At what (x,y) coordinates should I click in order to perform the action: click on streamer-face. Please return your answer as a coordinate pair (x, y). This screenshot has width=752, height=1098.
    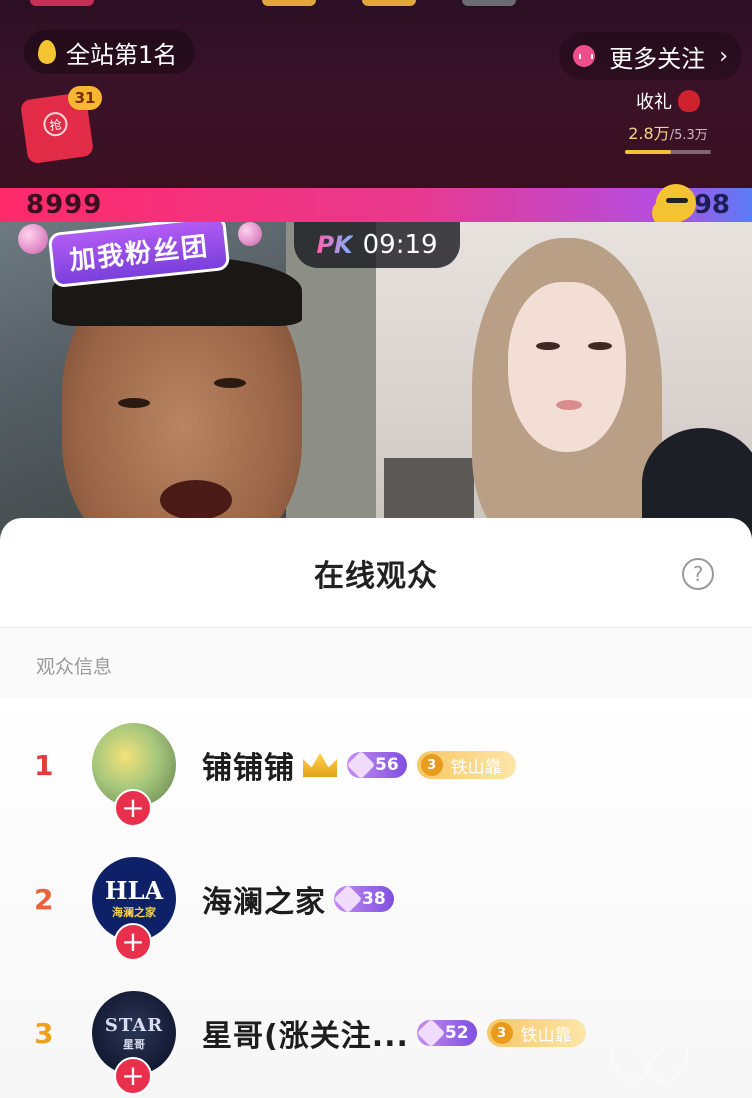
    Looking at the image, I should click on (567, 367).